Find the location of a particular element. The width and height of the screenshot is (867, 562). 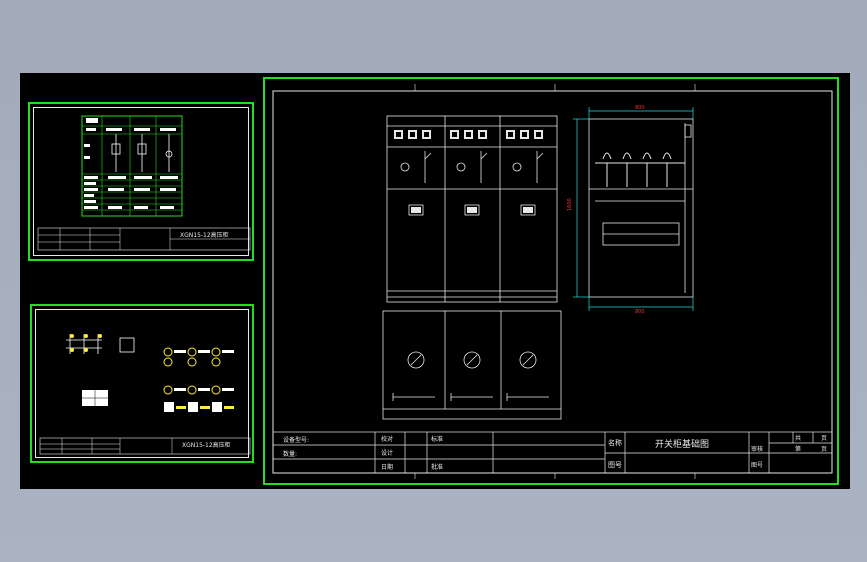

svg-text: 第 is located at coordinates (798, 449).